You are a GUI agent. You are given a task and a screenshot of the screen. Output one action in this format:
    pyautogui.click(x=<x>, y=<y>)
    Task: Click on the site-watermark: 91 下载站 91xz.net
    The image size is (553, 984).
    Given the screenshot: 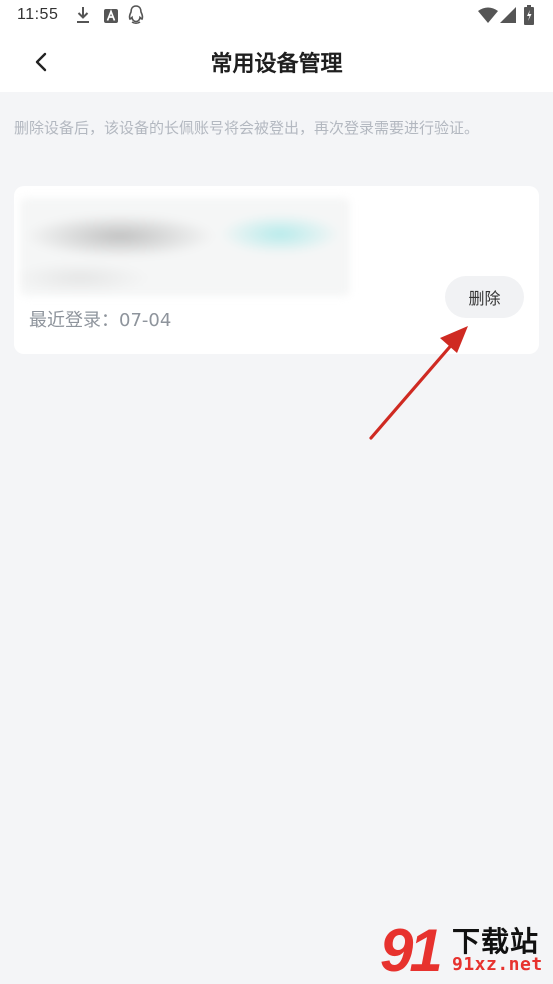 What is the action you would take?
    pyautogui.click(x=466, y=952)
    